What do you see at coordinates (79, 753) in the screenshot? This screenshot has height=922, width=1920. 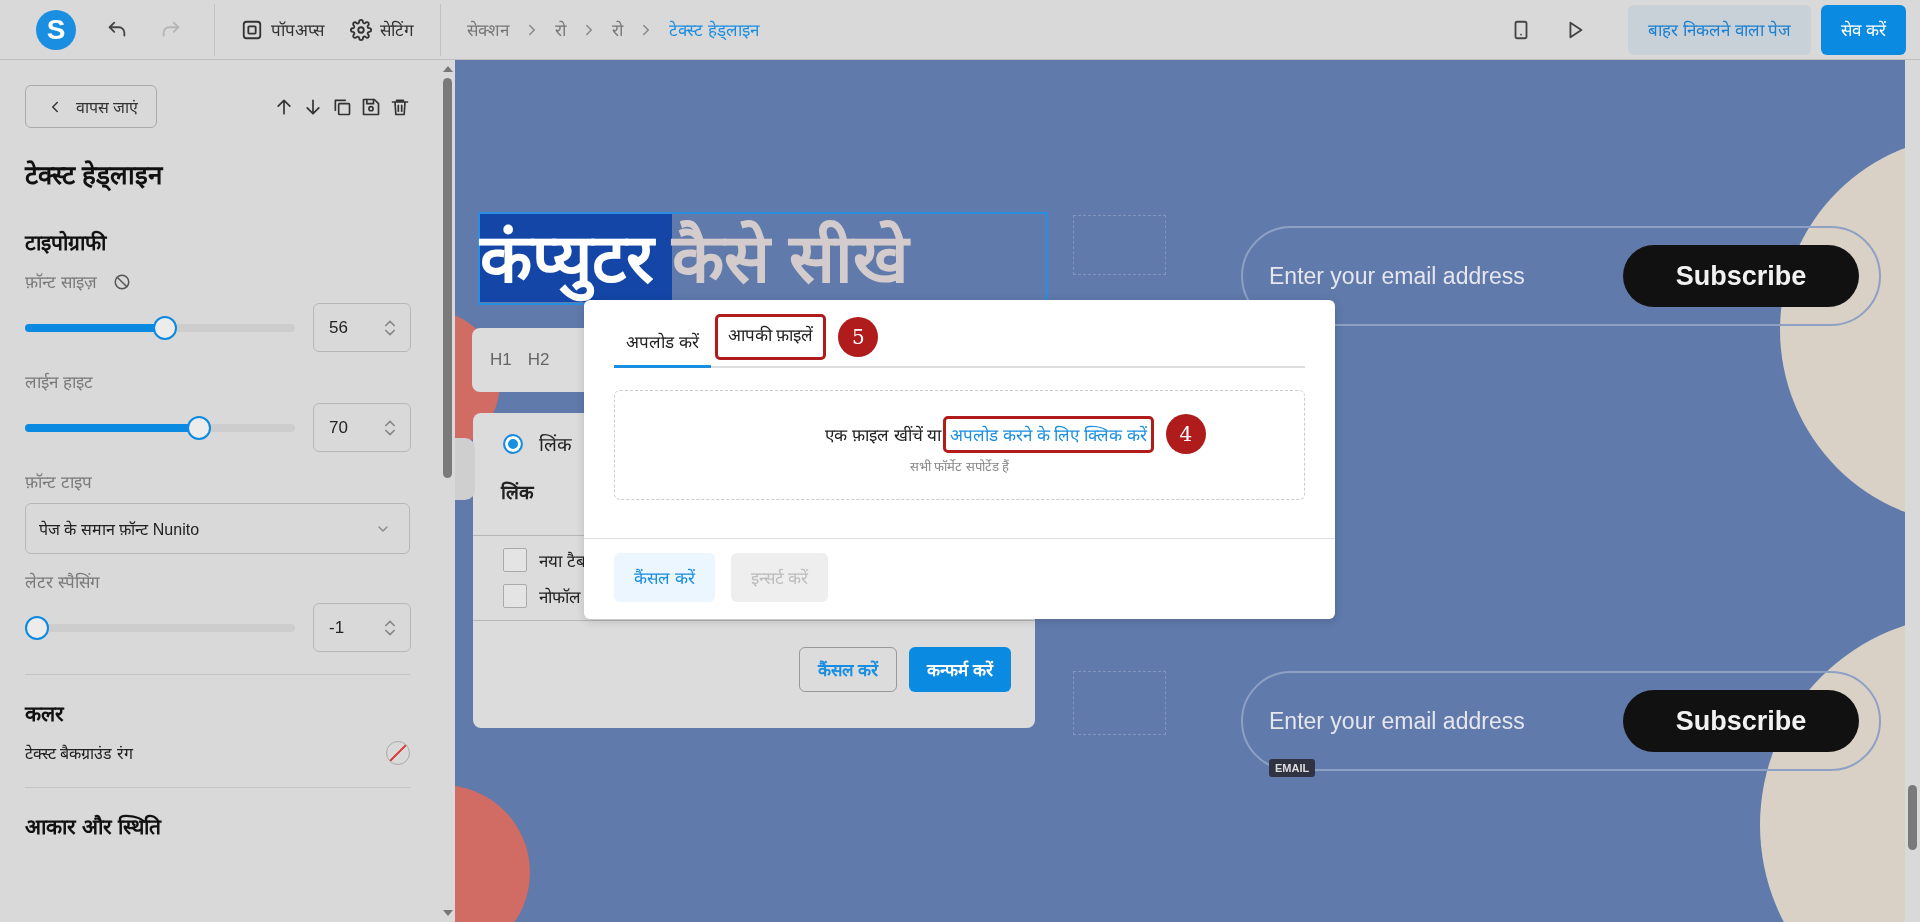 I see `color-label: टेक्स्ट बैकग्राउंड रंग` at bounding box center [79, 753].